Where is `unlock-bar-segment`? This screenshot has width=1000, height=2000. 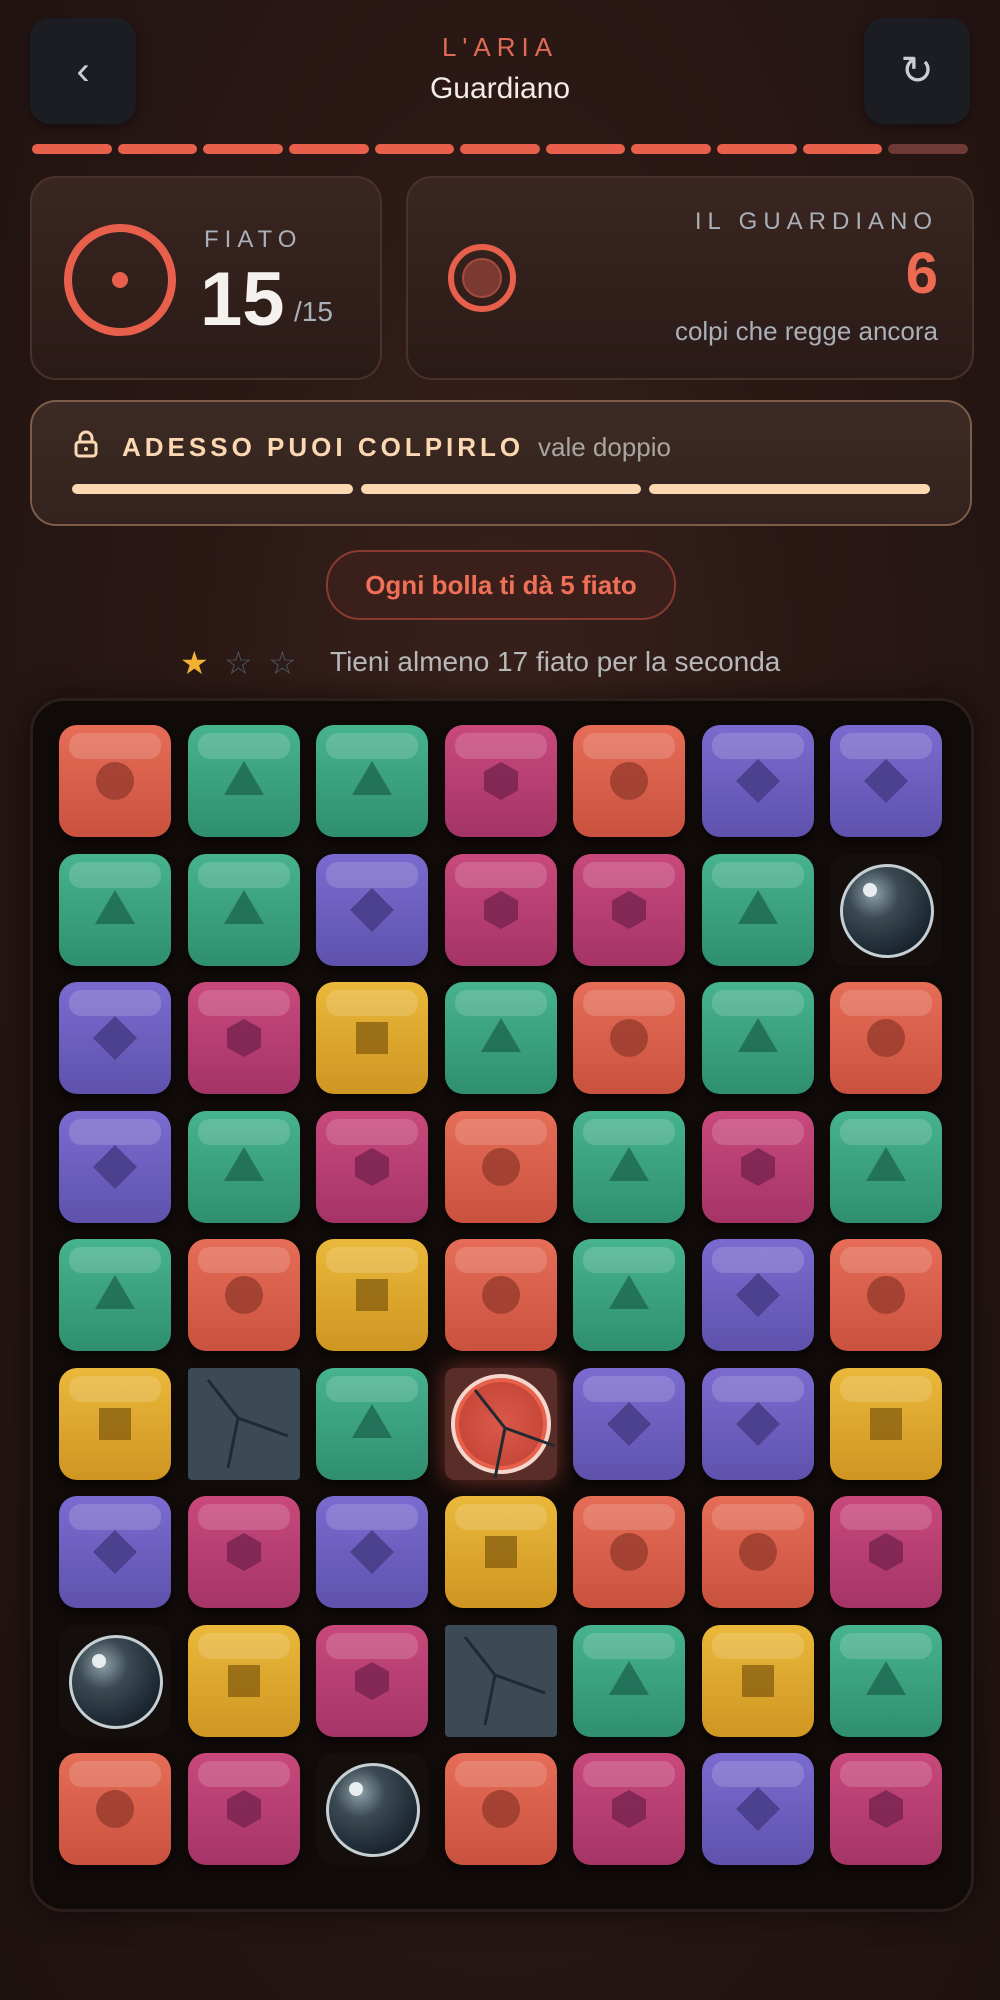
unlock-bar-segment is located at coordinates (501, 489).